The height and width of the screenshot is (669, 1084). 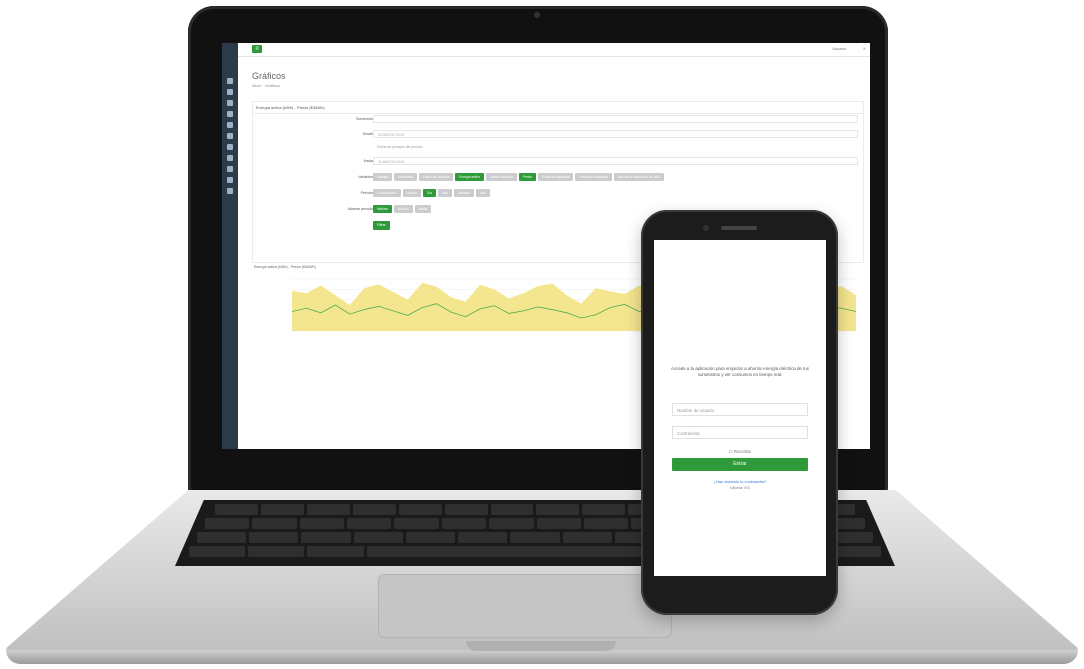 What do you see at coordinates (554, 50) in the screenshot?
I see `top-bar: ≡ Usuario ✕` at bounding box center [554, 50].